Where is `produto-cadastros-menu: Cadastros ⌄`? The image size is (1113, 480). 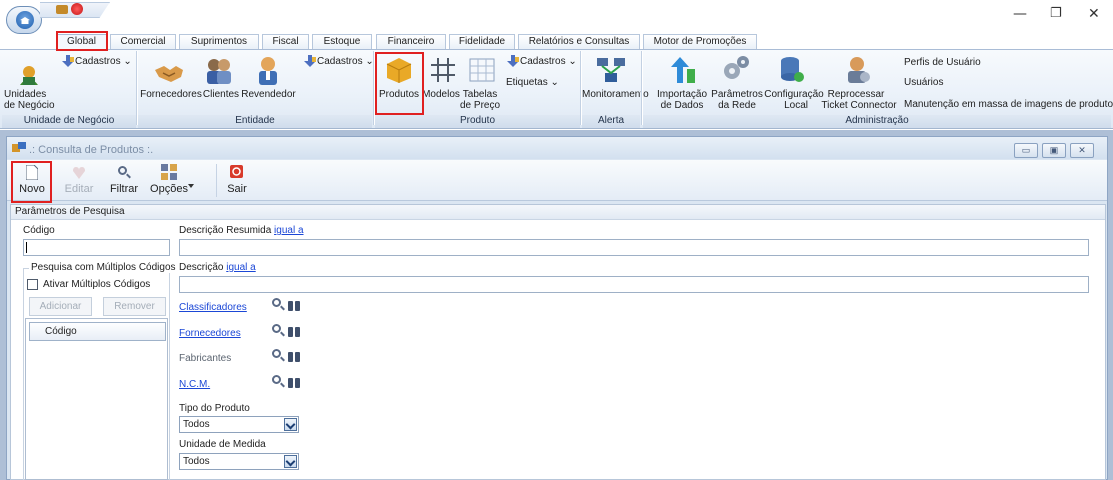
produto-cadastros-menu: Cadastros ⌄ is located at coordinates (548, 61).